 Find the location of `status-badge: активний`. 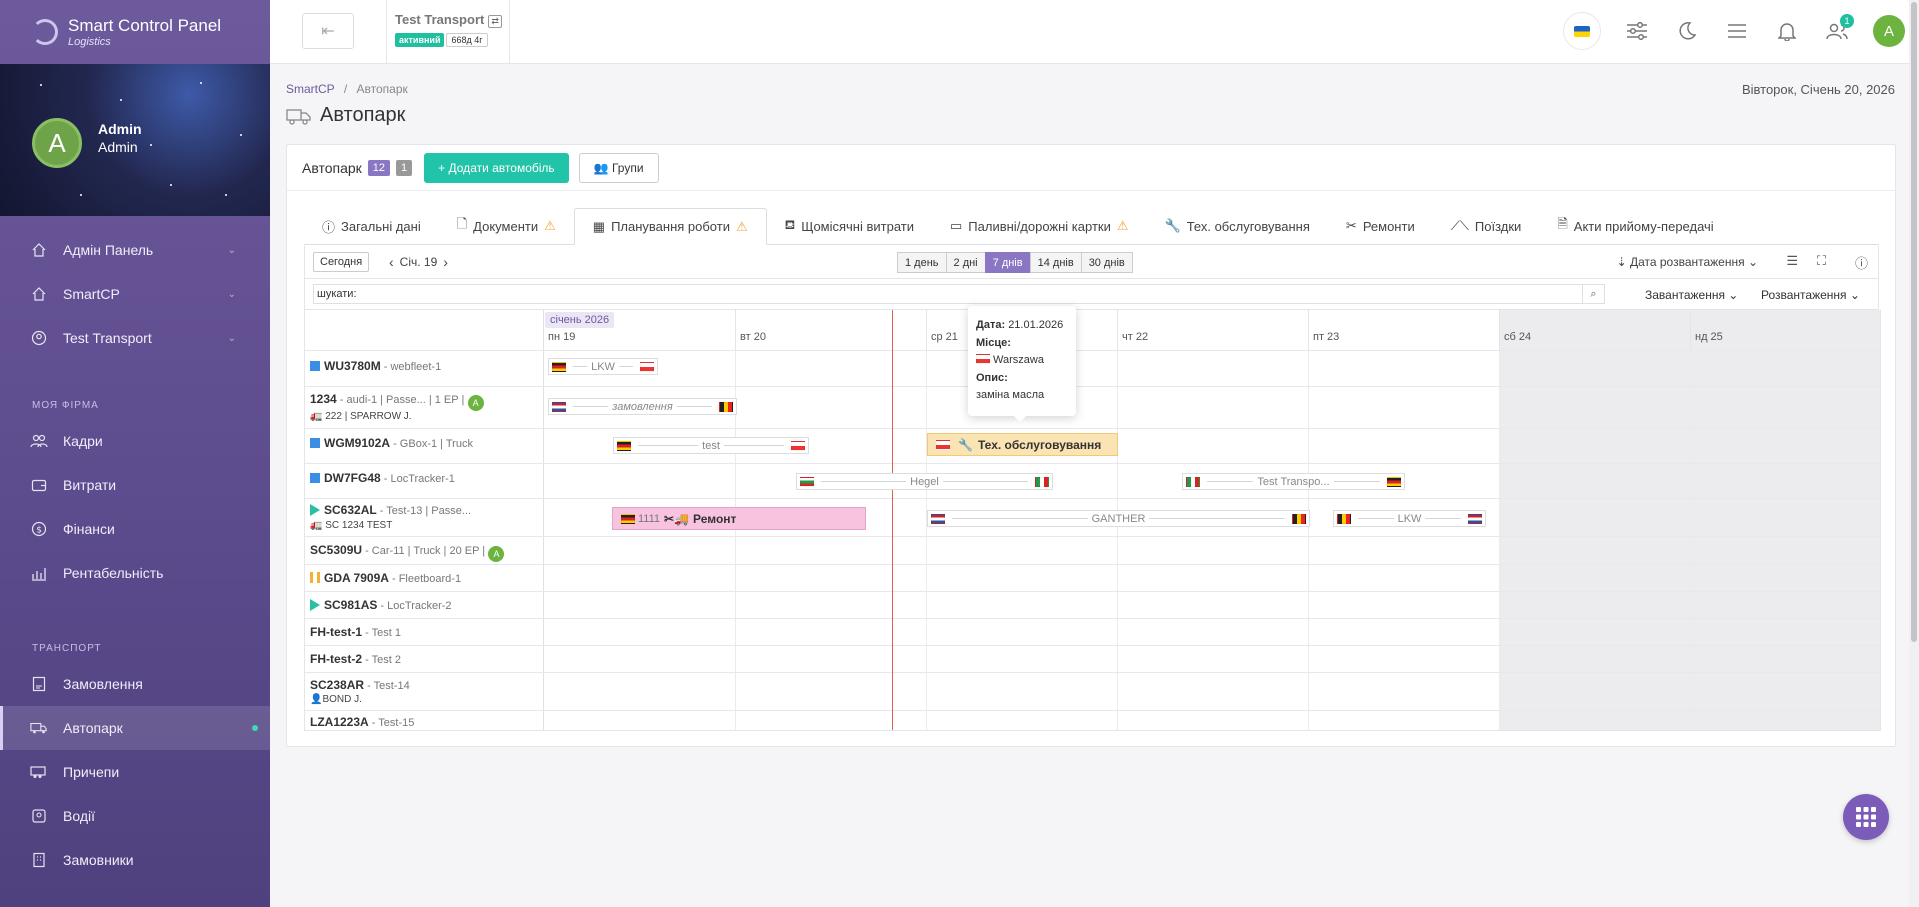

status-badge: активний is located at coordinates (420, 40).